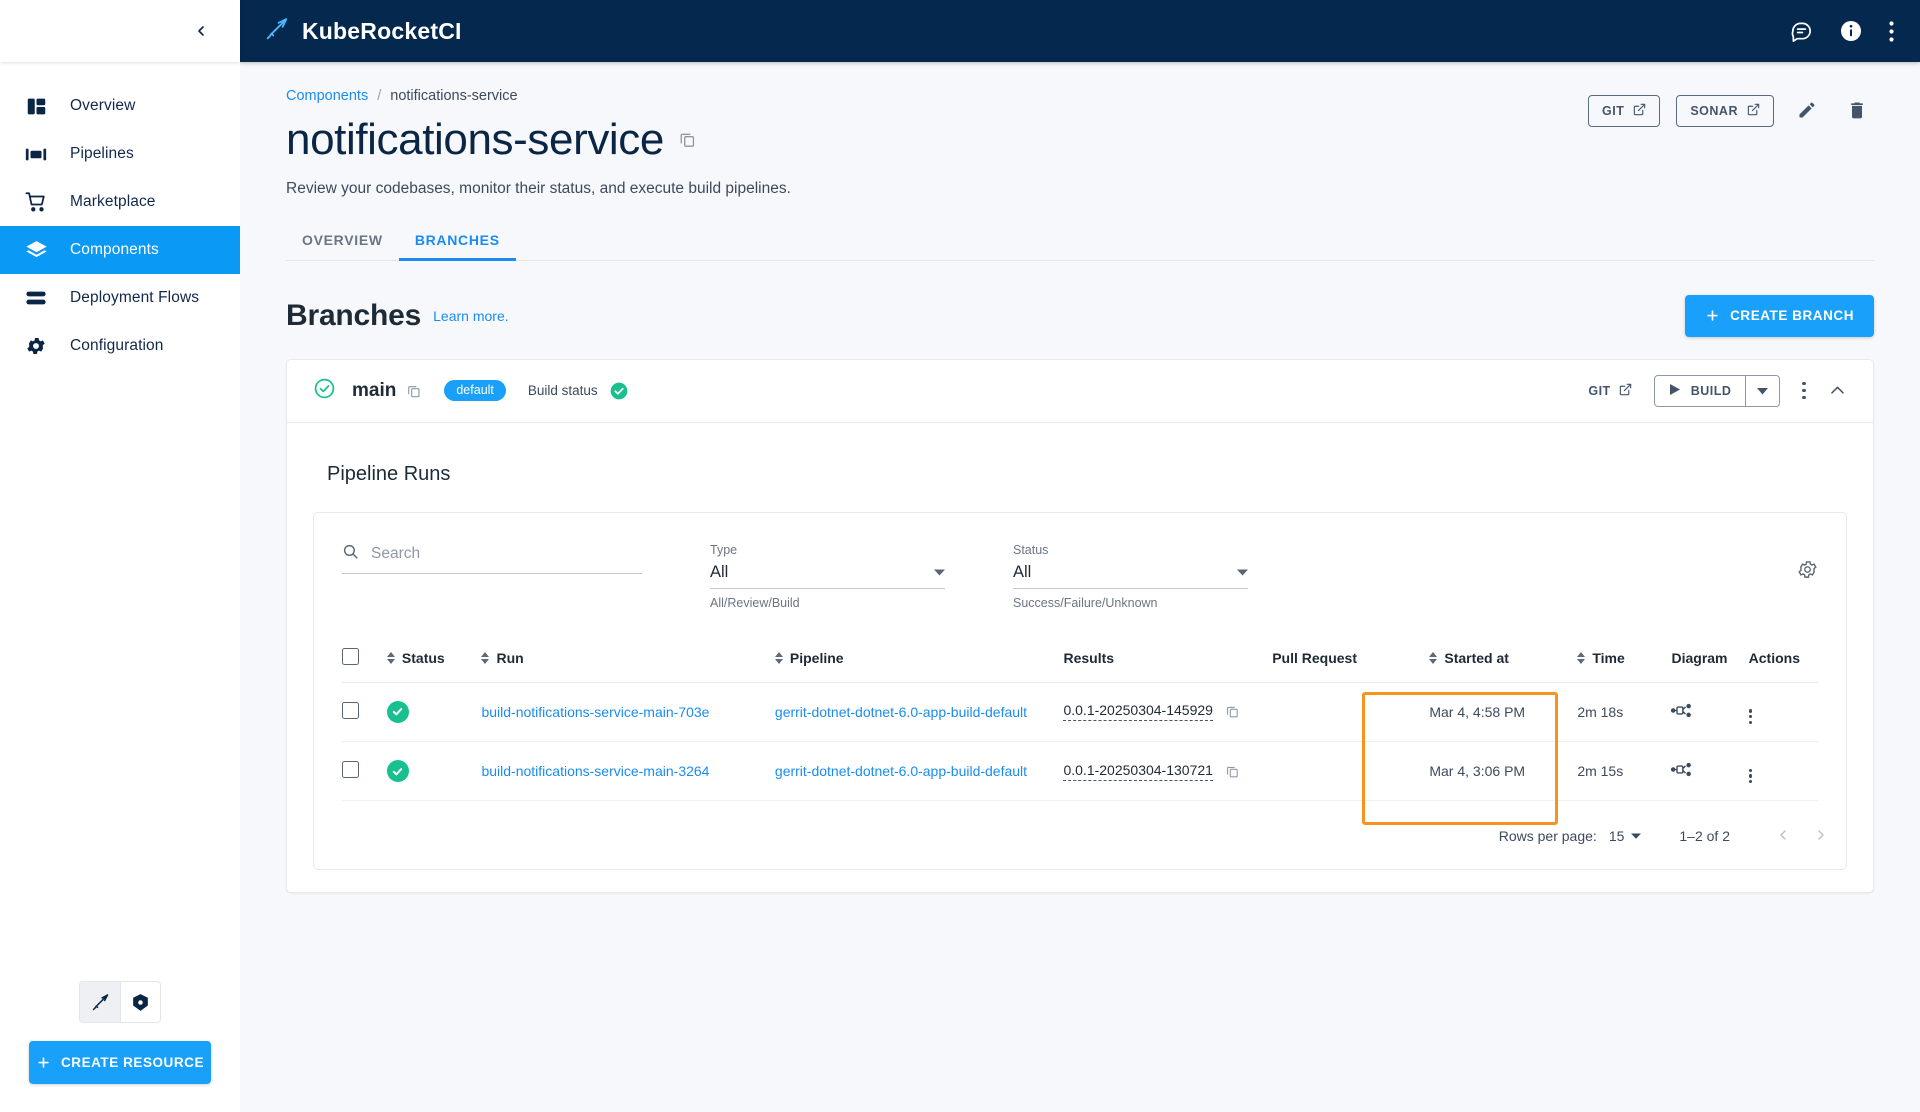 The image size is (1920, 1112). Describe the element at coordinates (724, 549) in the screenshot. I see `type-filter-label: Type` at that location.